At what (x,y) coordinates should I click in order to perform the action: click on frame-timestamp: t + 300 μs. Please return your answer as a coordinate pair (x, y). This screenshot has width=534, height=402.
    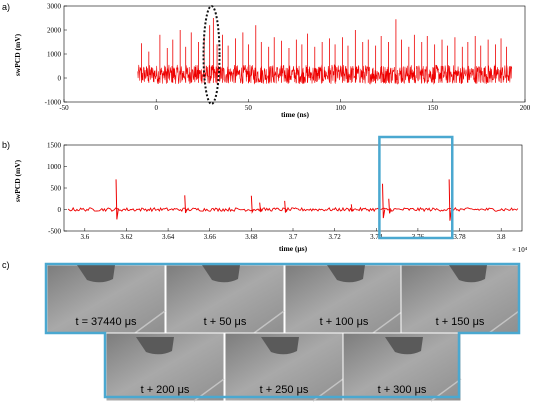
    Looking at the image, I should click on (402, 390).